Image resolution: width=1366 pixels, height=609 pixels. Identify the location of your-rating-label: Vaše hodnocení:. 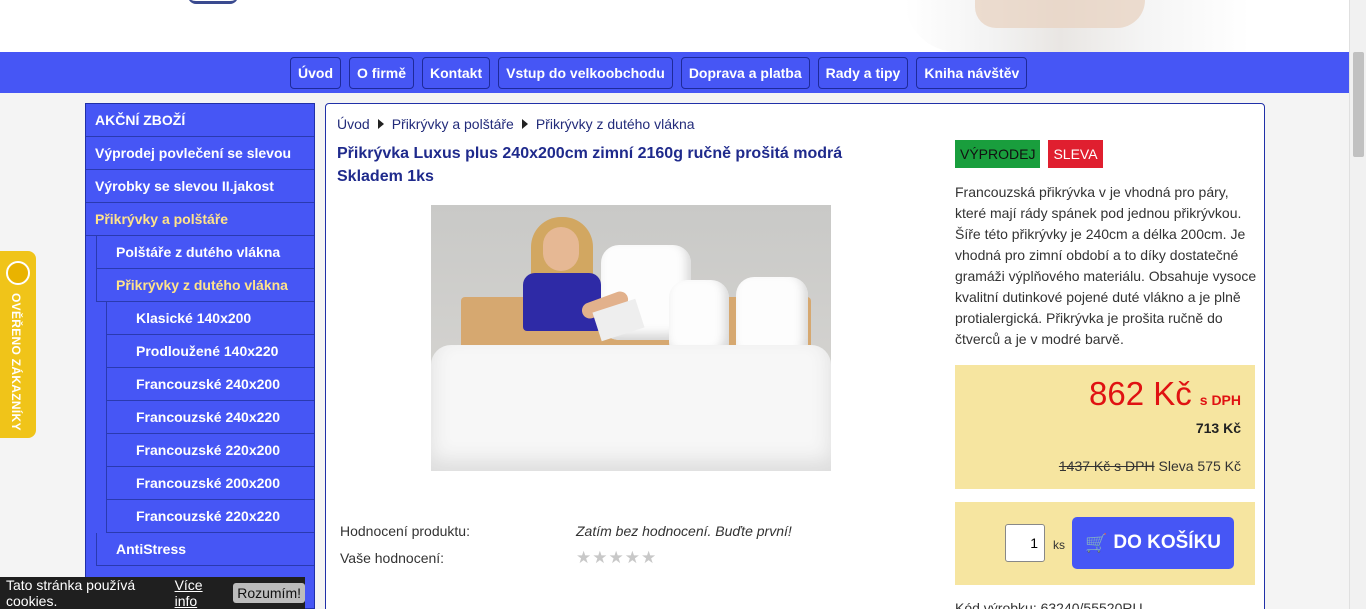
(392, 557).